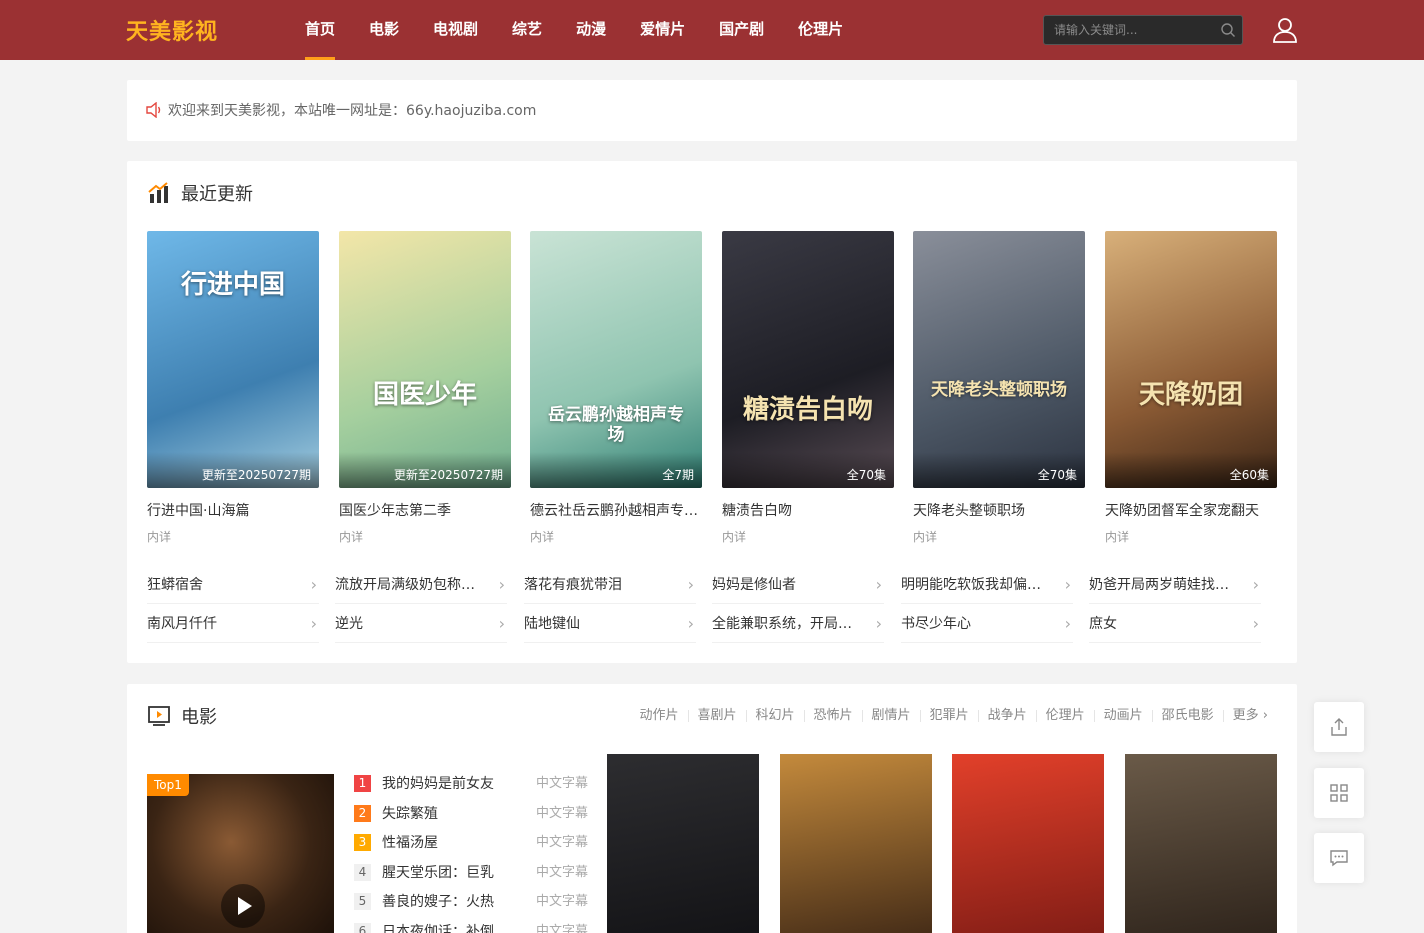 Image resolution: width=1424 pixels, height=933 pixels. Describe the element at coordinates (182, 716) in the screenshot. I see `movies-title: 电影` at that location.